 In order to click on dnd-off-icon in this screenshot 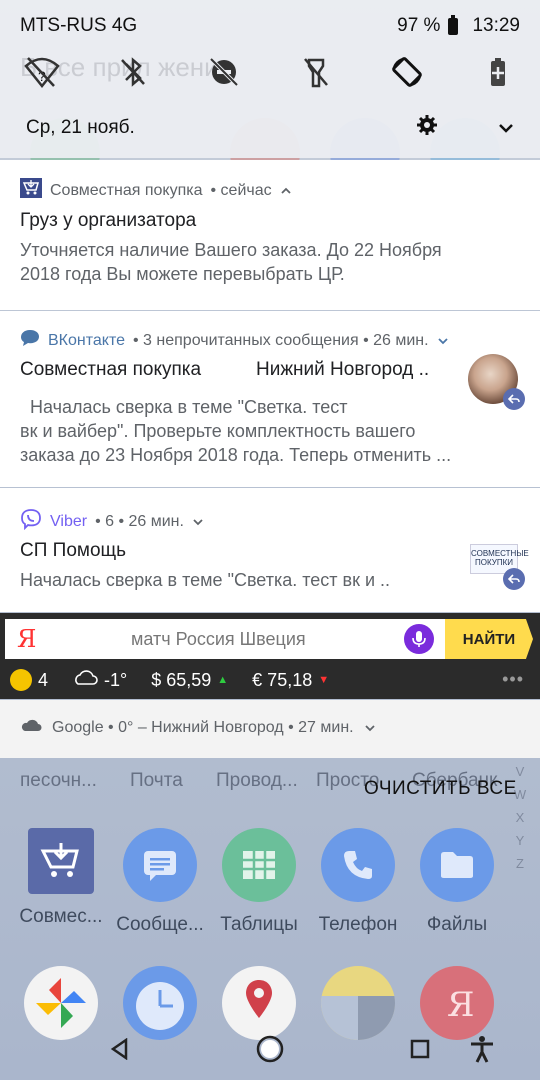, I will do `click(224, 72)`.